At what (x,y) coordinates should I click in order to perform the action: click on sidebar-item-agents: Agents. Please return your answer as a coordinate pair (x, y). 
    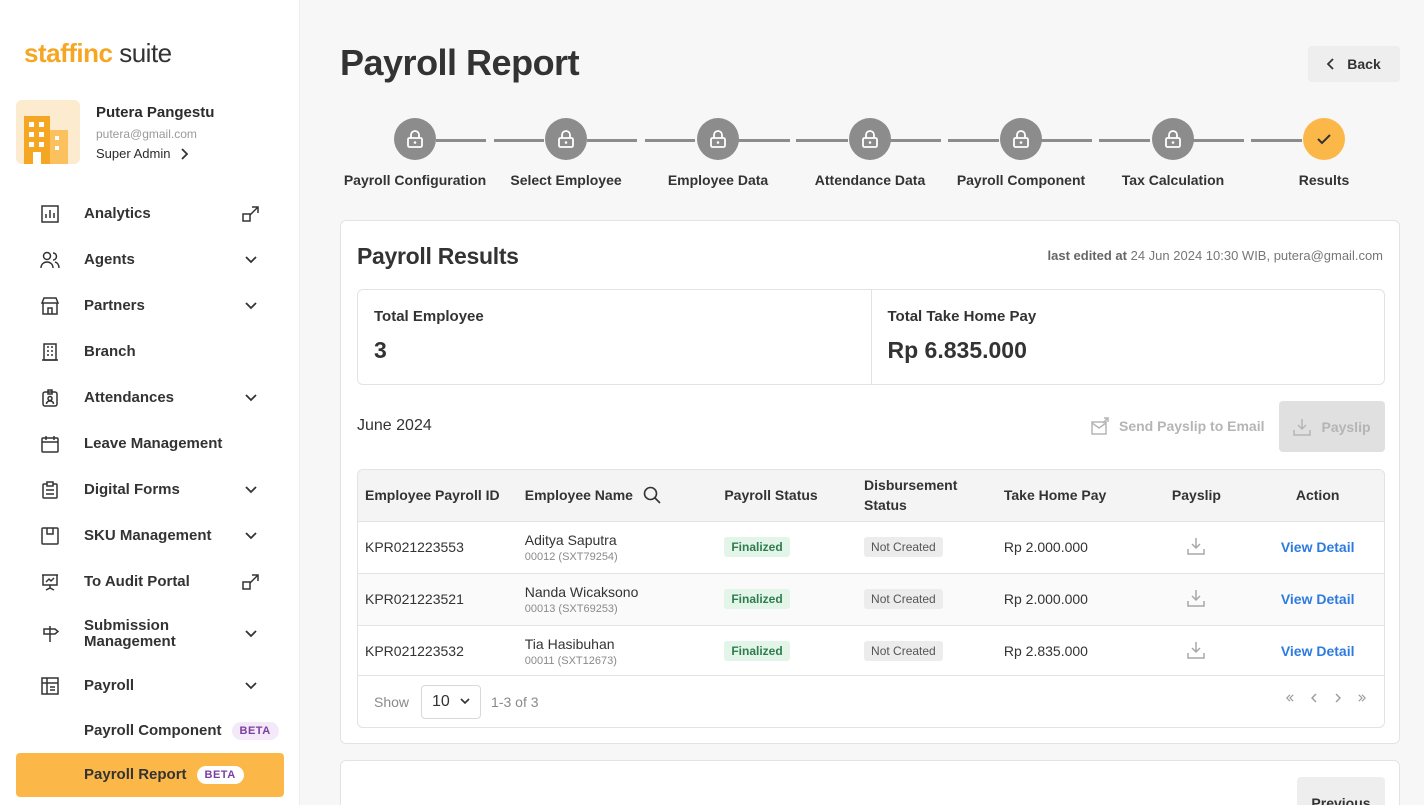
    Looking at the image, I should click on (150, 260).